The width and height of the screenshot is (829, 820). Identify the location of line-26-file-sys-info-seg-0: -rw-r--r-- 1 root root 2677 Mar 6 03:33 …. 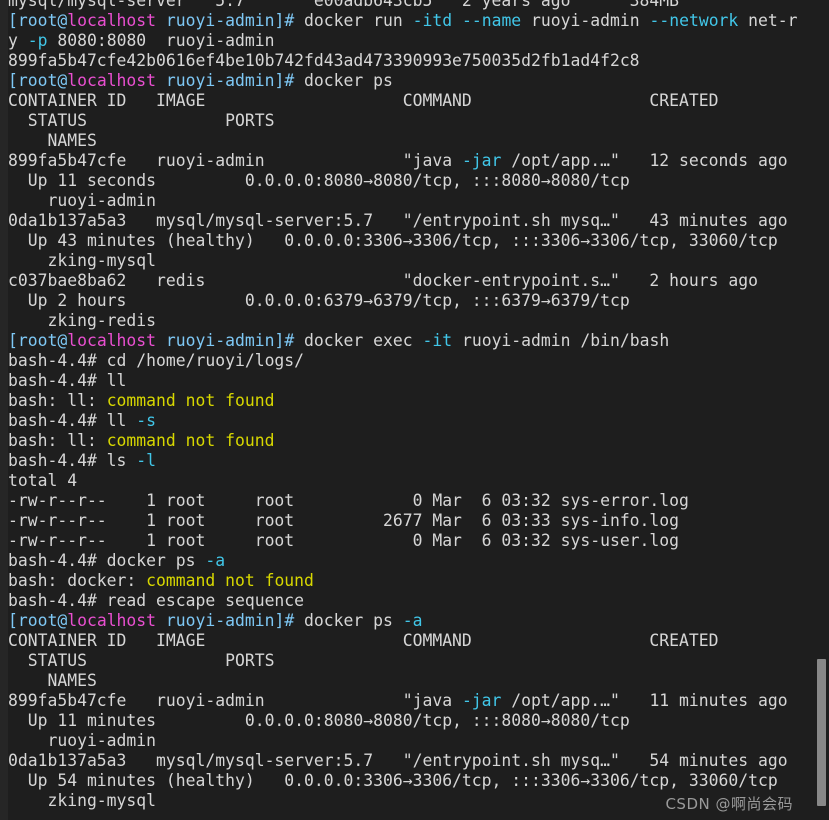
(344, 520).